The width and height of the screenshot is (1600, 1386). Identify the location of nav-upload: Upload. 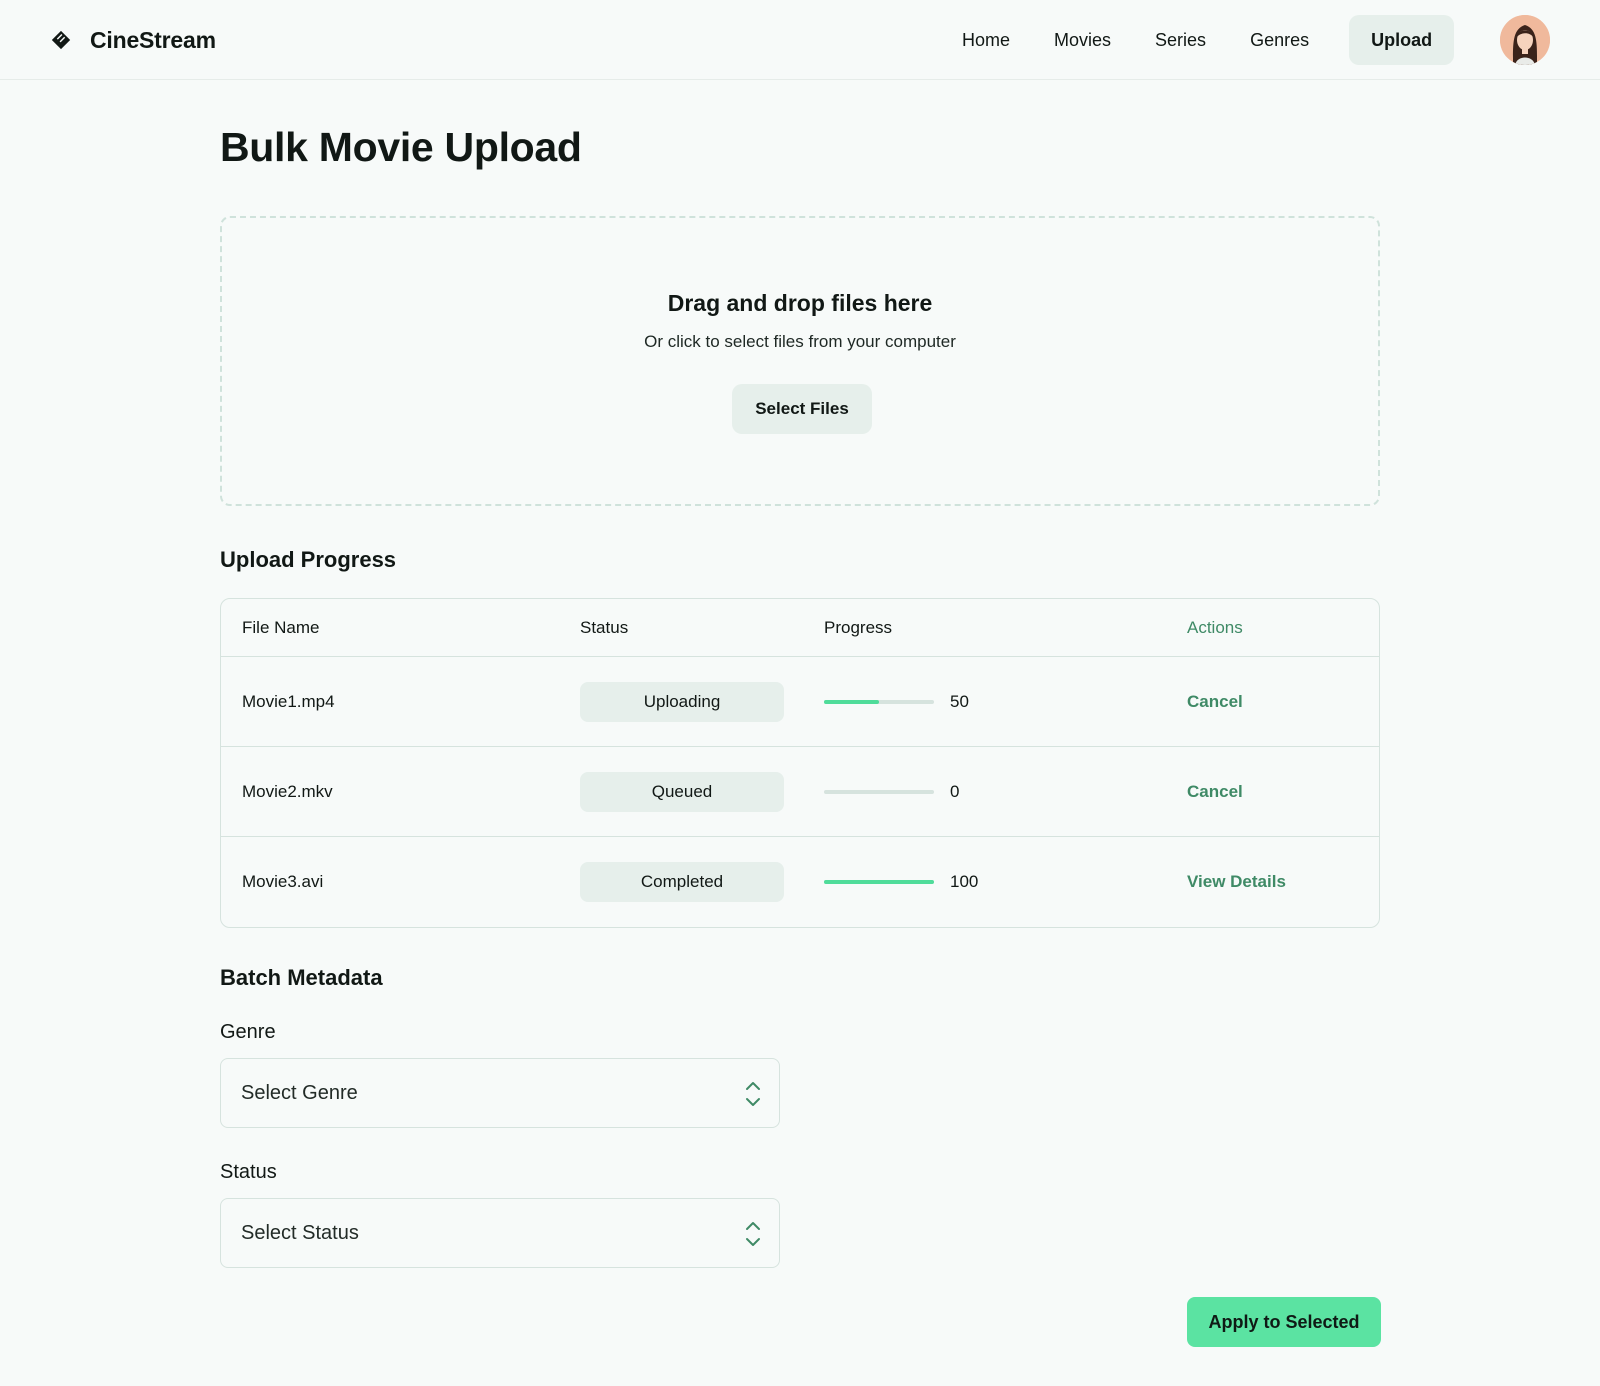
(1402, 40).